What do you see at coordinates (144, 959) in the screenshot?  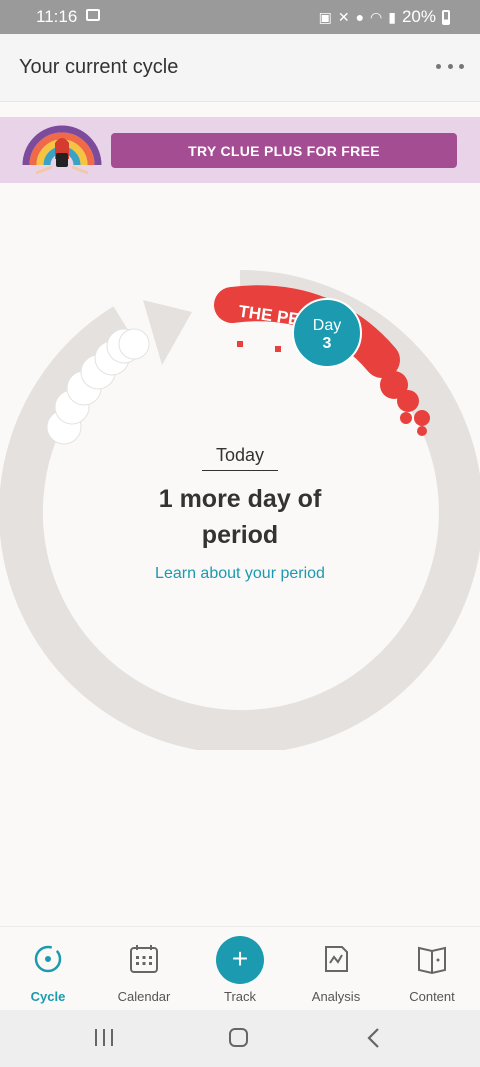 I see `calendar-icon` at bounding box center [144, 959].